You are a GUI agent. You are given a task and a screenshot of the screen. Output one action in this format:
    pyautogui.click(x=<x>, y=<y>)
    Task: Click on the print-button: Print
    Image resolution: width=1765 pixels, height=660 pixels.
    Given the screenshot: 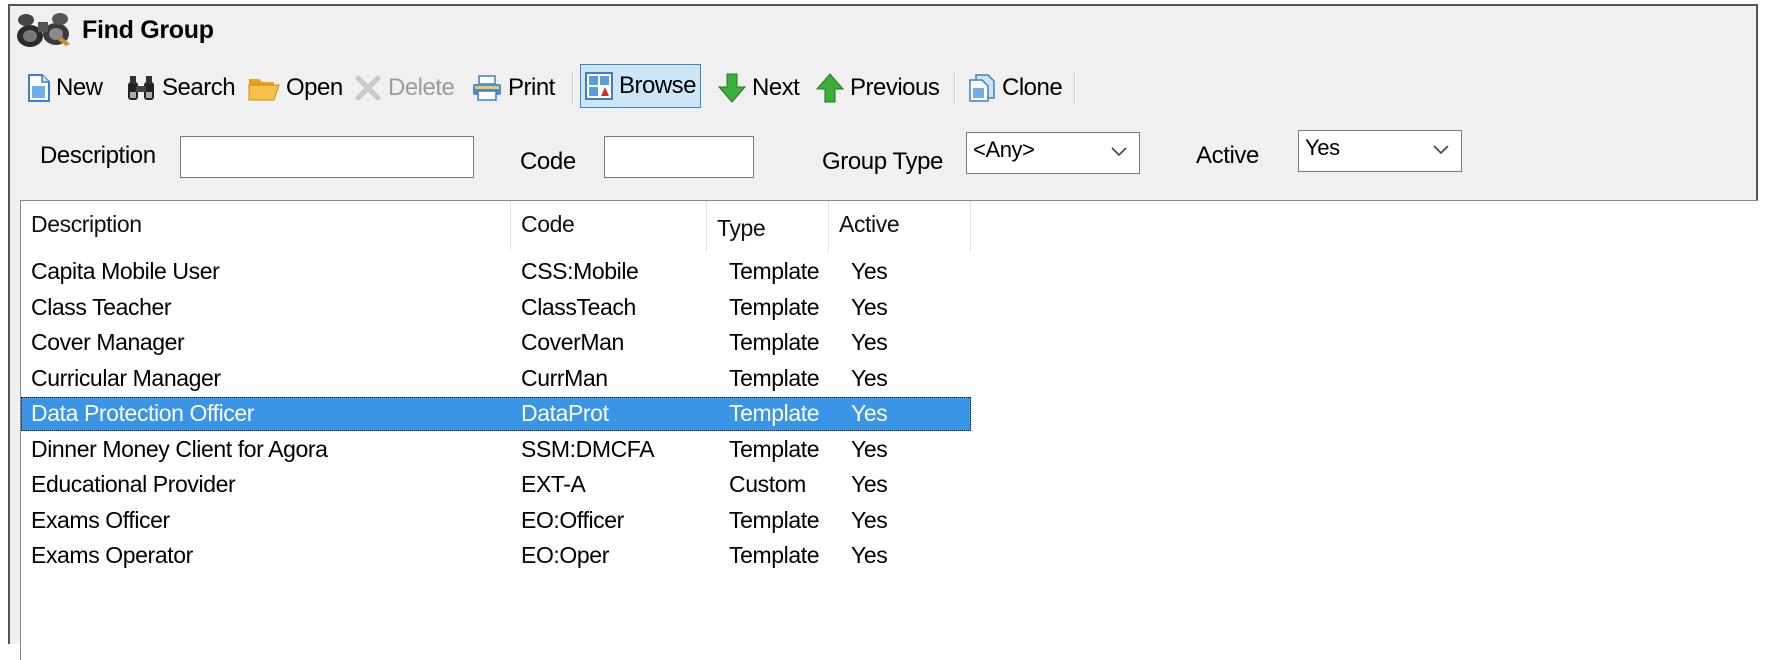 What is the action you would take?
    pyautogui.click(x=513, y=88)
    